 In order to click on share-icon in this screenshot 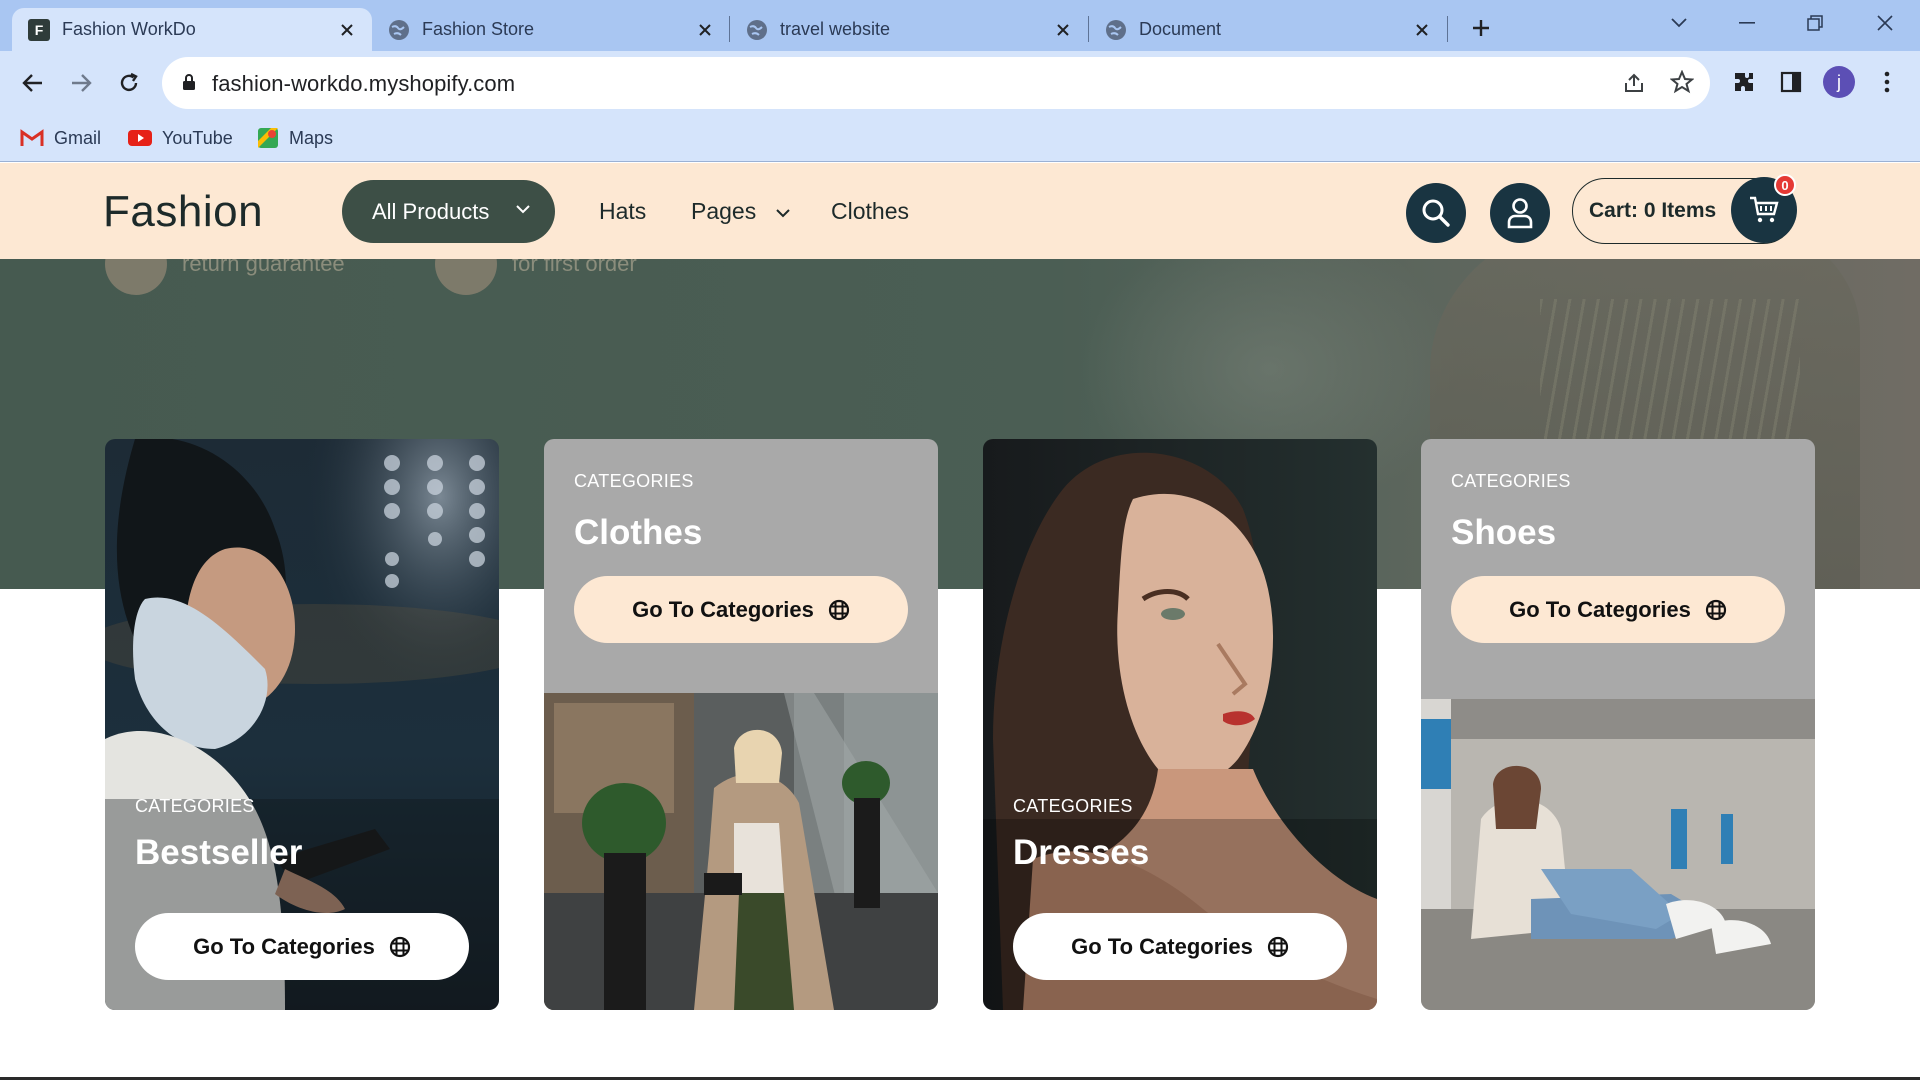, I will do `click(1634, 83)`.